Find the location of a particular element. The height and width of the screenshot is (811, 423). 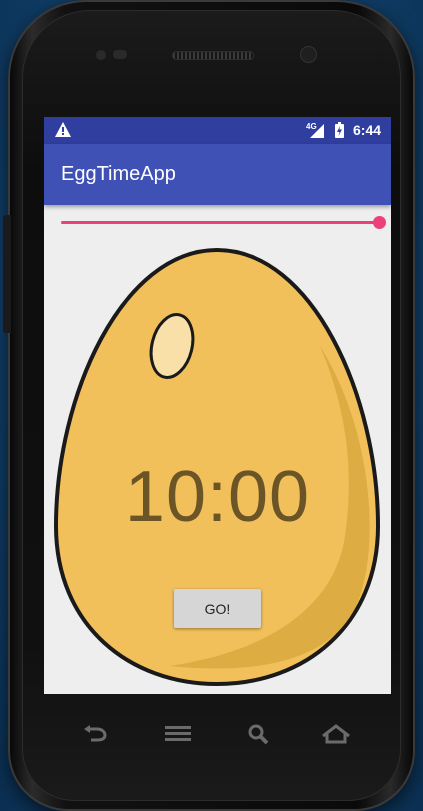

app-title: EggTimeApp is located at coordinates (118, 174).